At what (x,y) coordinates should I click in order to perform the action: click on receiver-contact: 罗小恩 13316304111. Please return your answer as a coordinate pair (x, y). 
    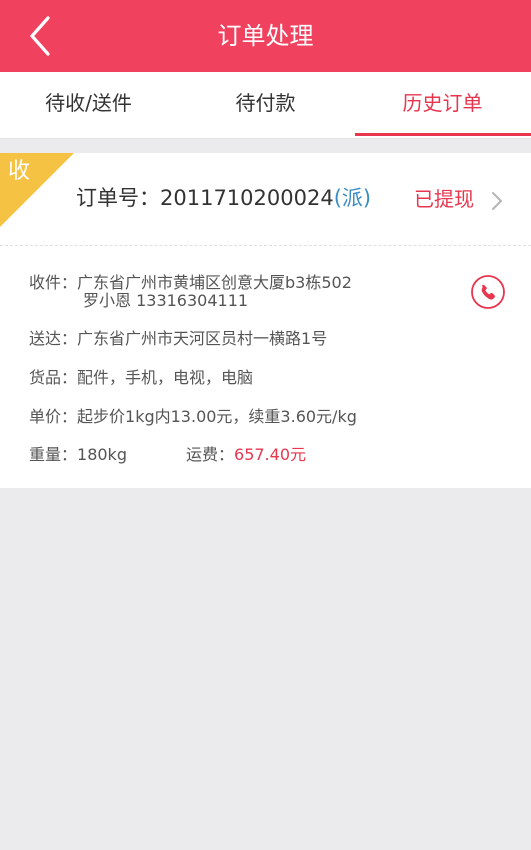
    Looking at the image, I should click on (166, 300).